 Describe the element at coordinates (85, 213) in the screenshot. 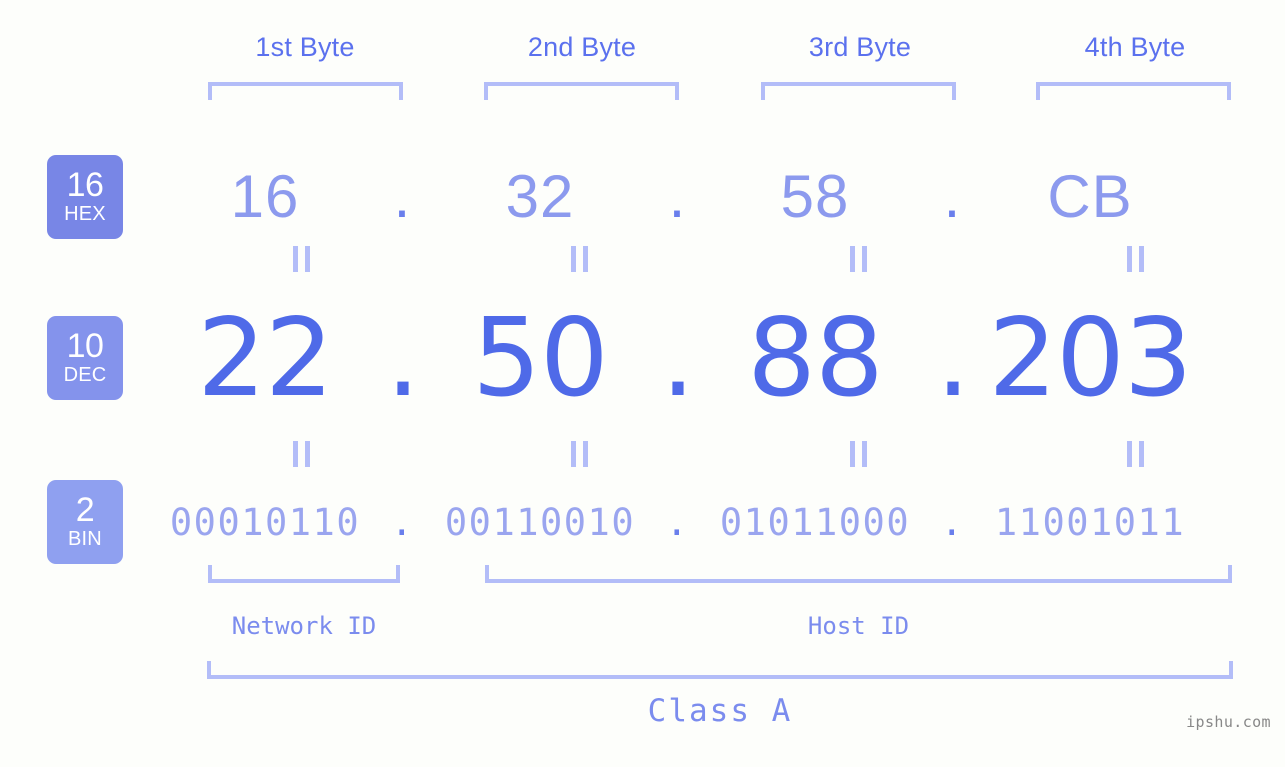

I see `radix-badge-hex-system: HEX` at that location.